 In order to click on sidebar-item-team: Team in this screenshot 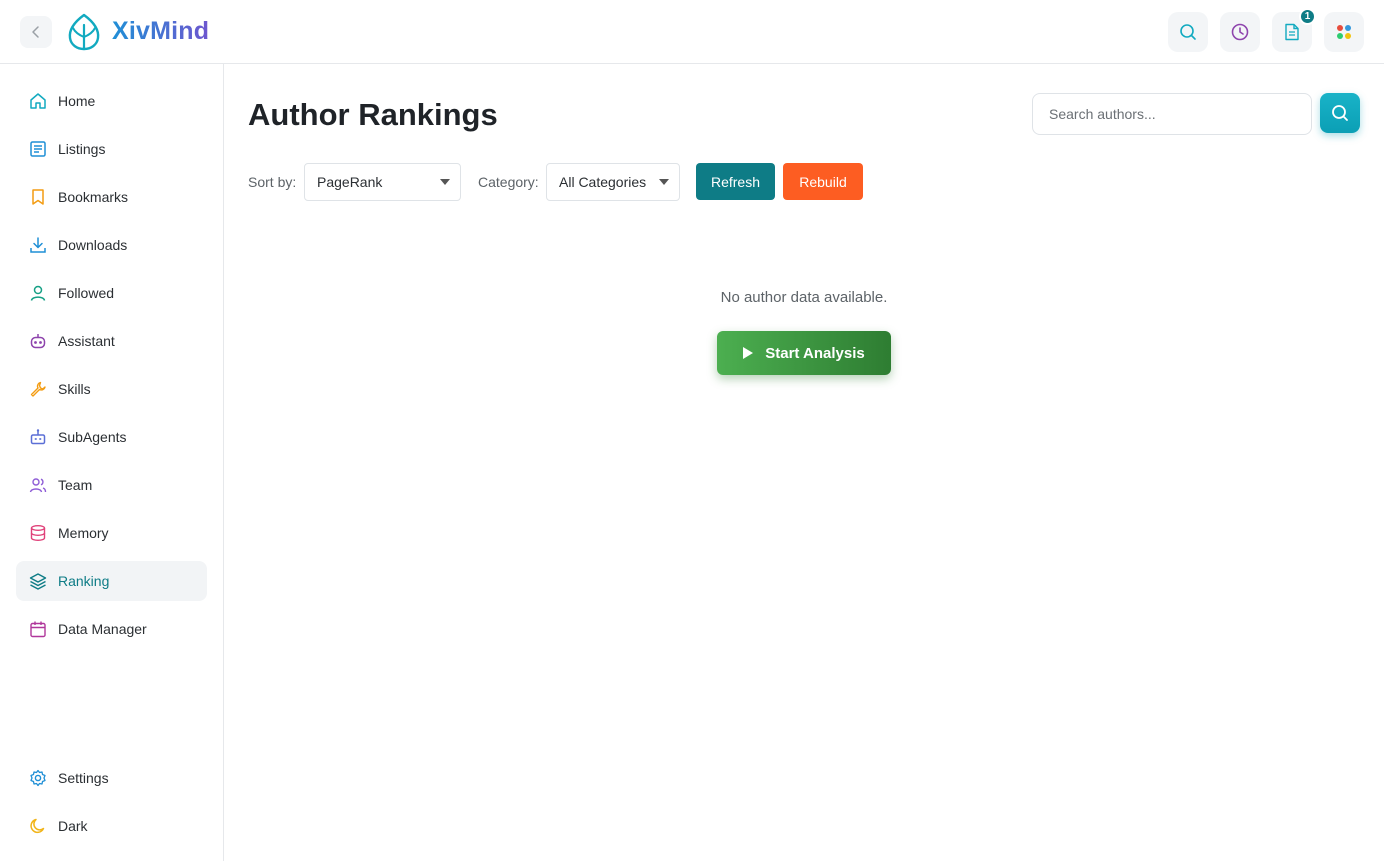, I will do `click(111, 485)`.